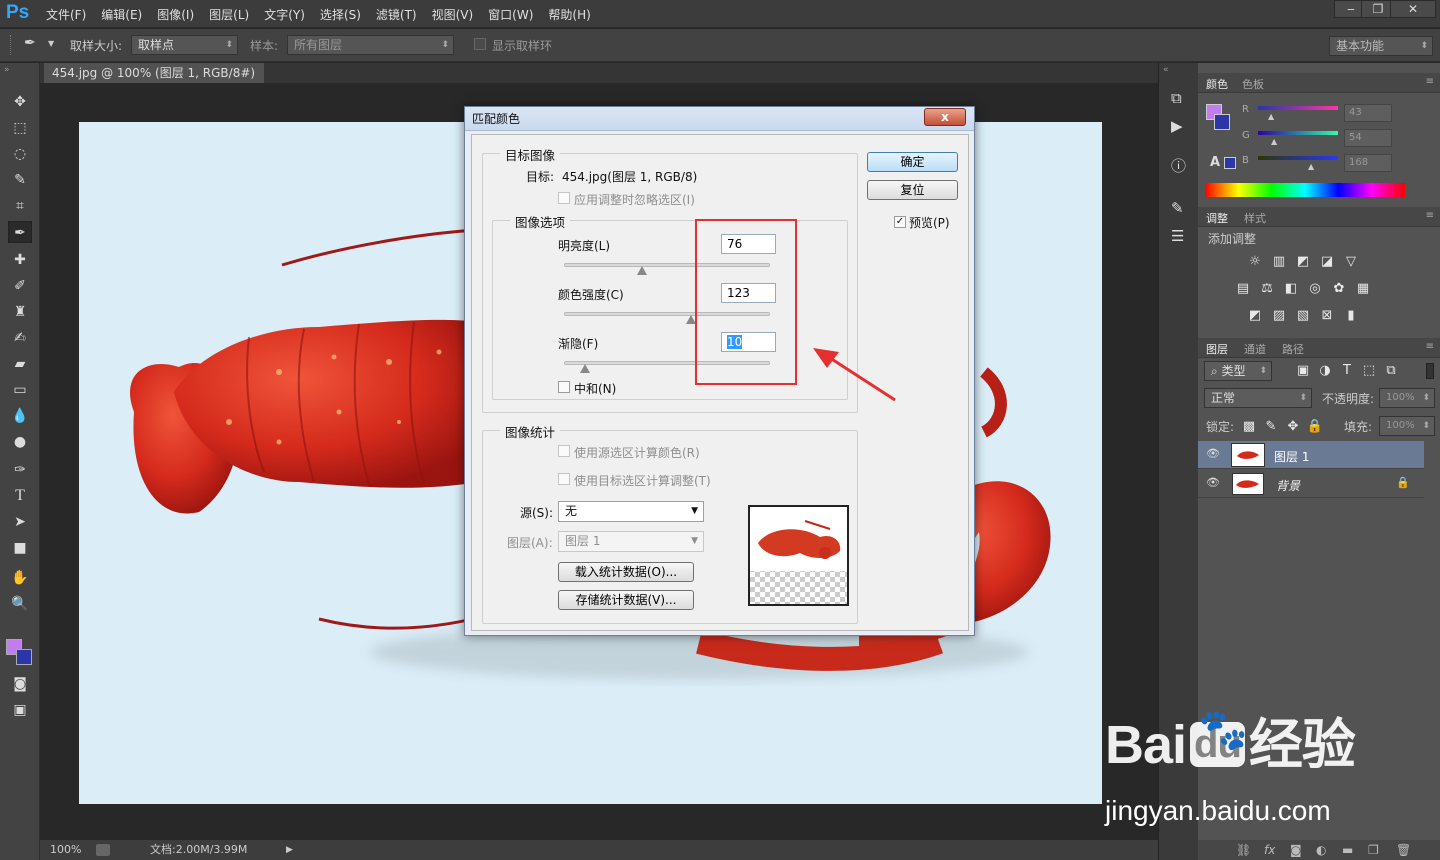  What do you see at coordinates (103, 850) in the screenshot?
I see `status-icon` at bounding box center [103, 850].